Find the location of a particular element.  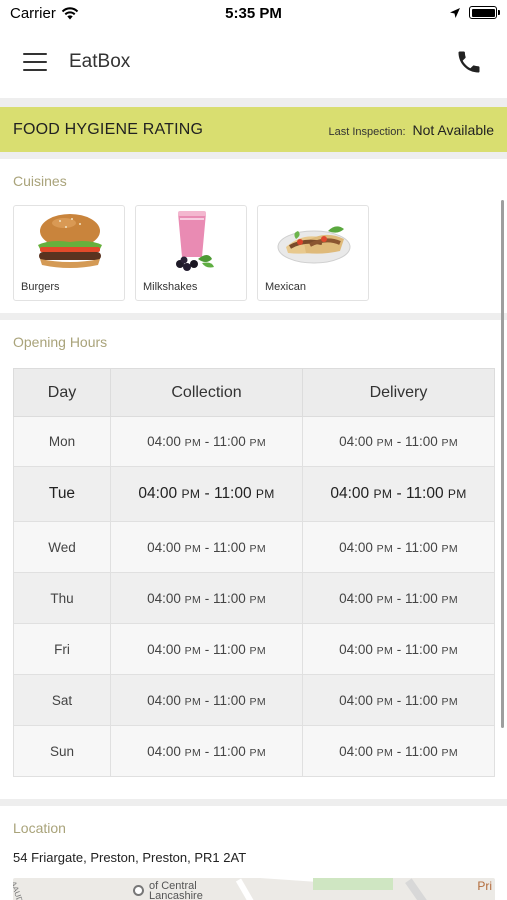

hygiene-rating-title: FOOD HYGIENE RATING is located at coordinates (108, 129).